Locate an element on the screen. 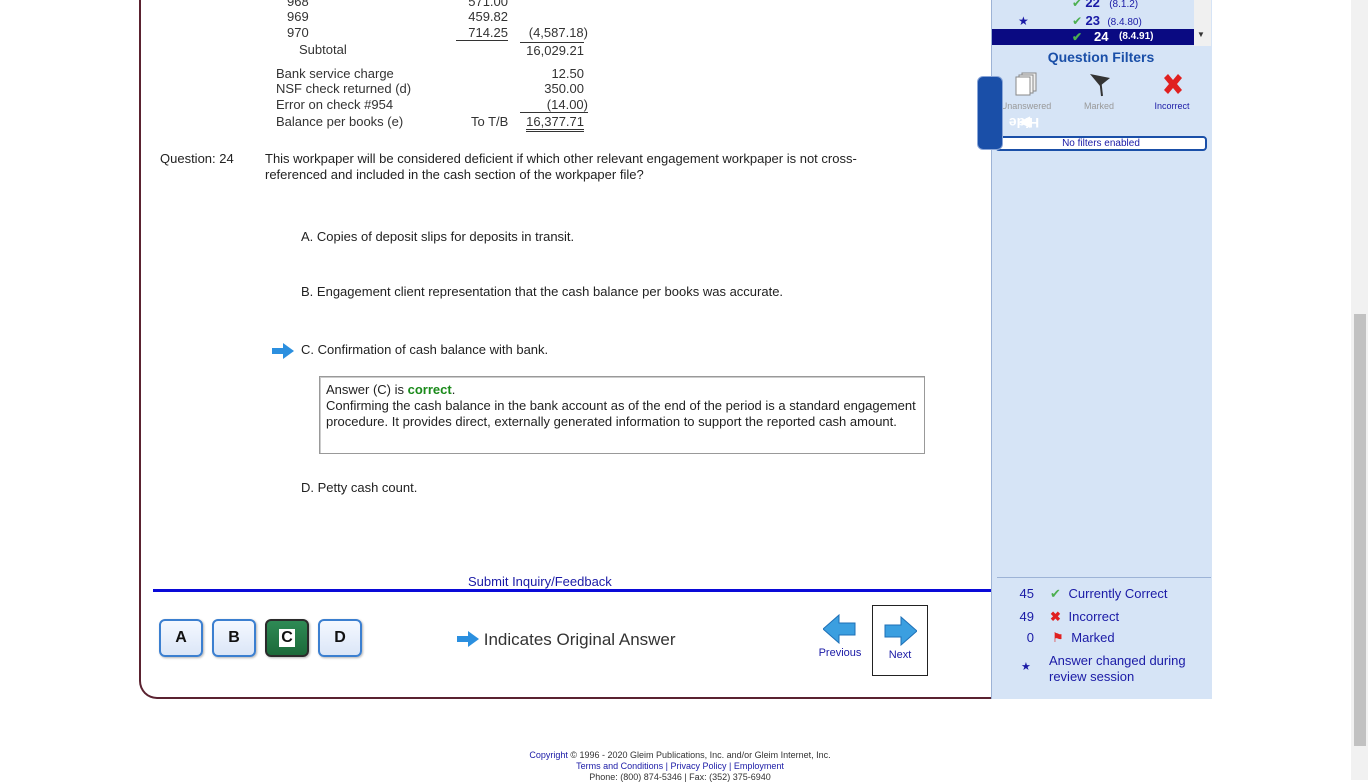  answer-button-b: B is located at coordinates (234, 638).